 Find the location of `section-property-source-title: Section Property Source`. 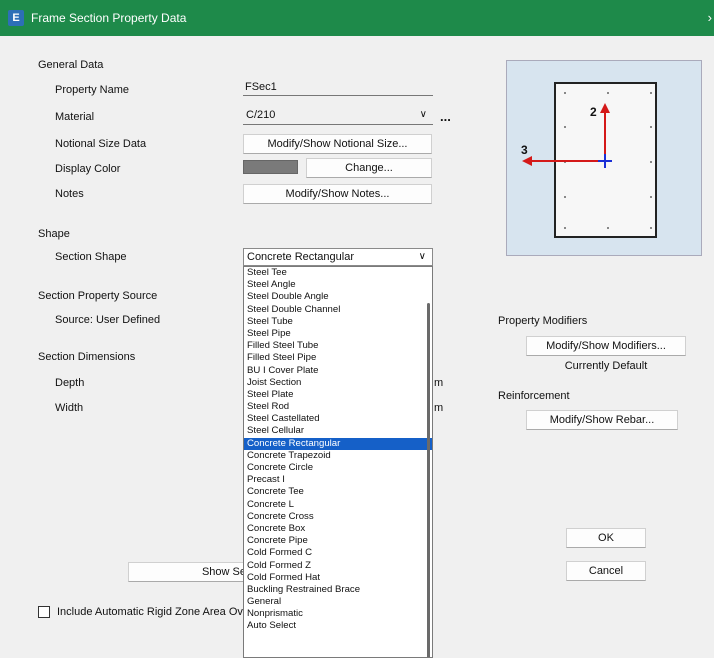

section-property-source-title: Section Property Source is located at coordinates (98, 296).